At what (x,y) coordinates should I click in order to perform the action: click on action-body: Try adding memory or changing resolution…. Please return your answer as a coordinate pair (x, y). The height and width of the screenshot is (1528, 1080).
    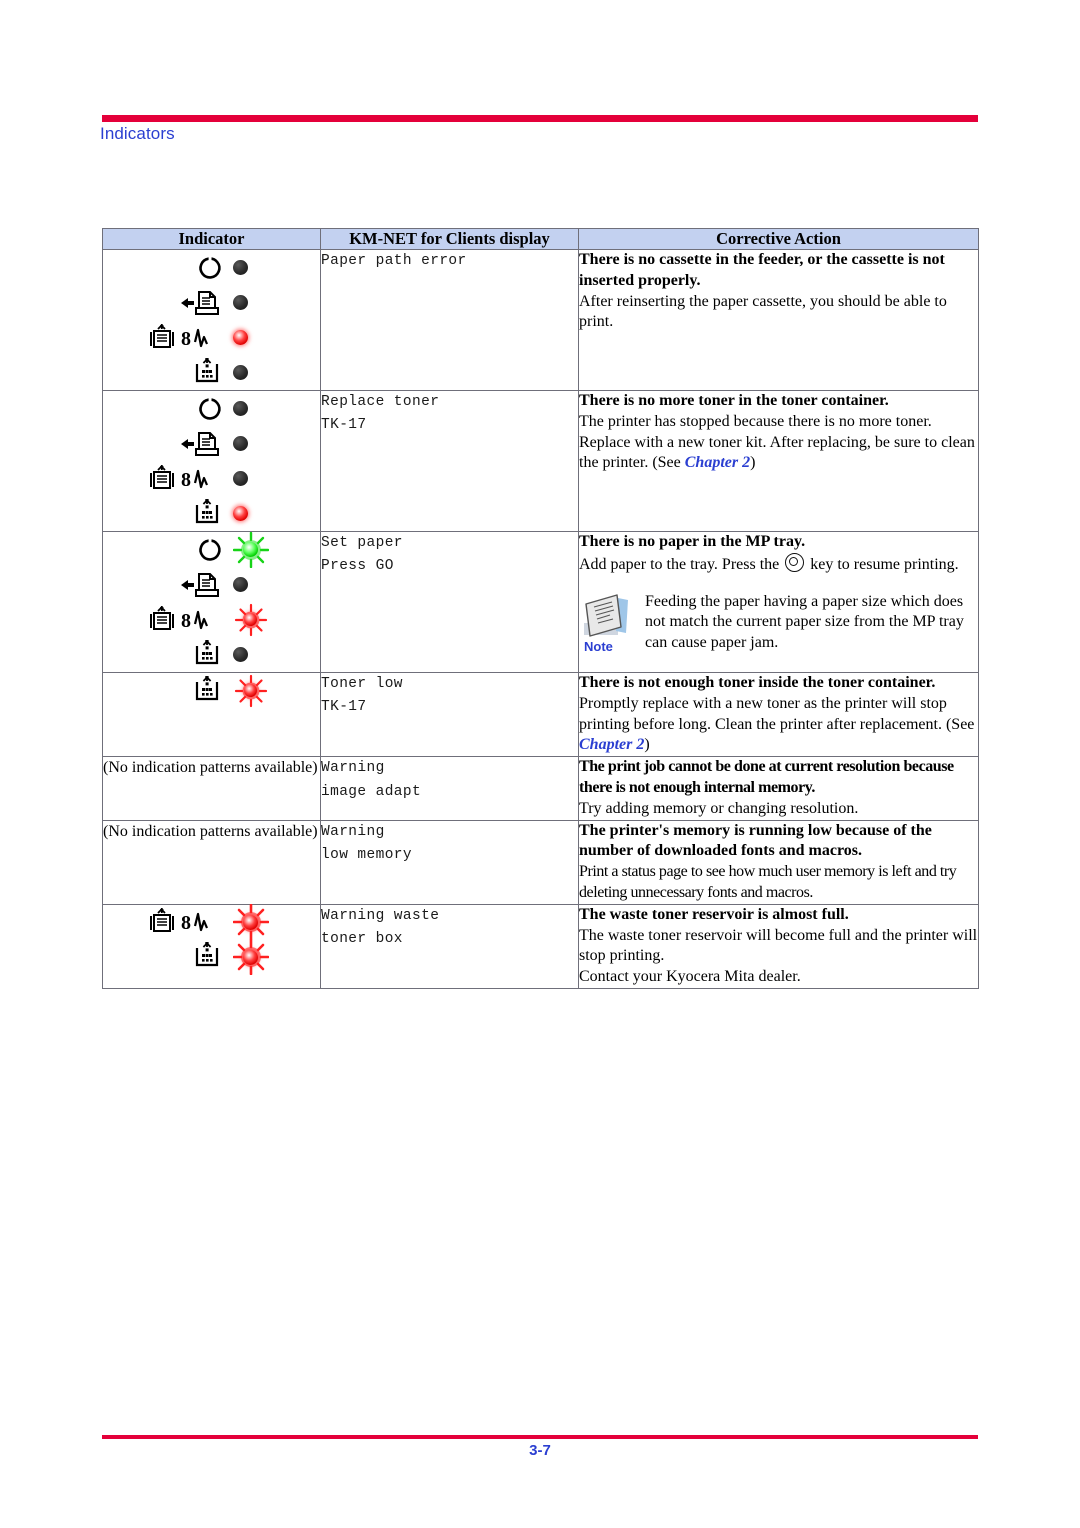
    Looking at the image, I should click on (719, 808).